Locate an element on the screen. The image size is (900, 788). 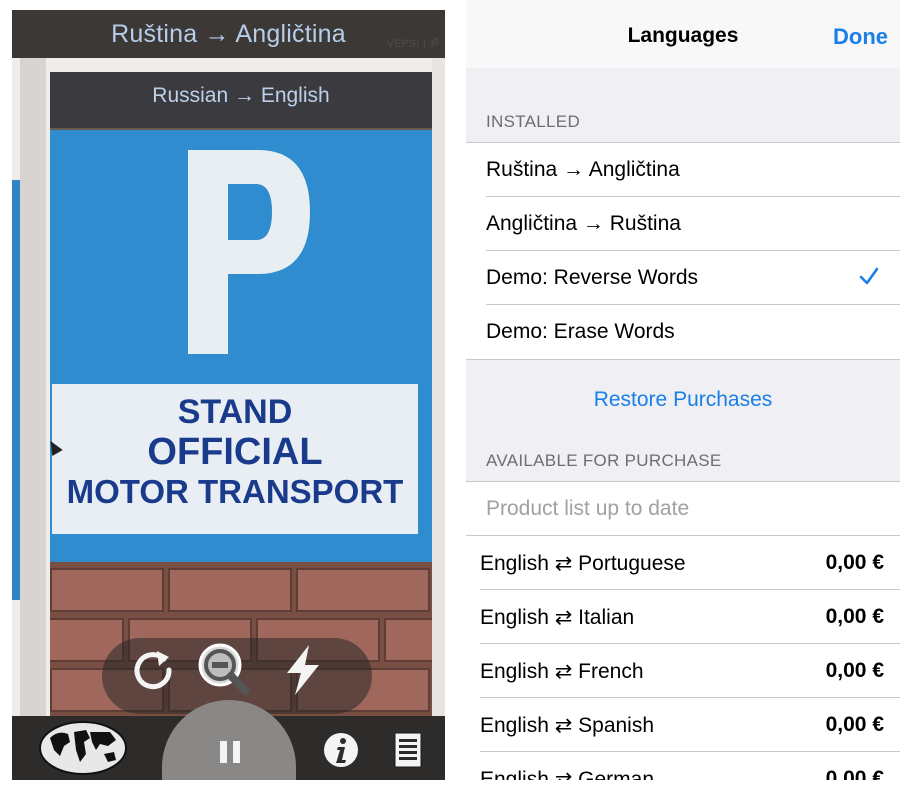
app-title-bar: Ruština → Angličtina VEPS! | ॐ is located at coordinates (228, 34).